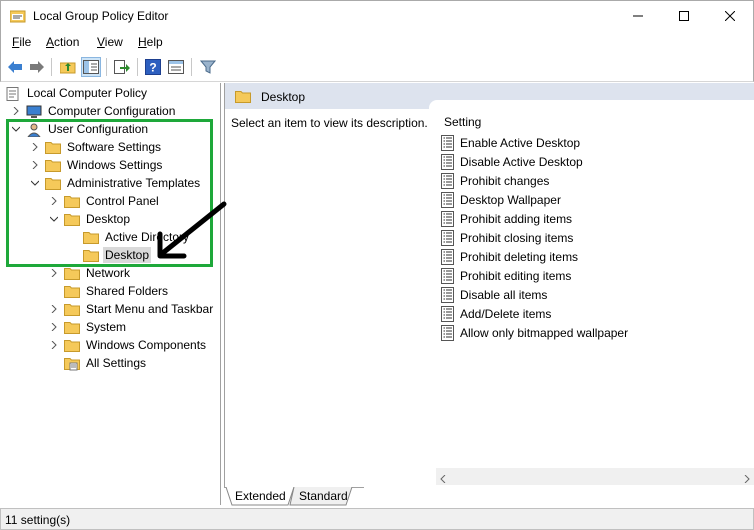  What do you see at coordinates (260, 496) in the screenshot?
I see `tab-extended: Extended` at bounding box center [260, 496].